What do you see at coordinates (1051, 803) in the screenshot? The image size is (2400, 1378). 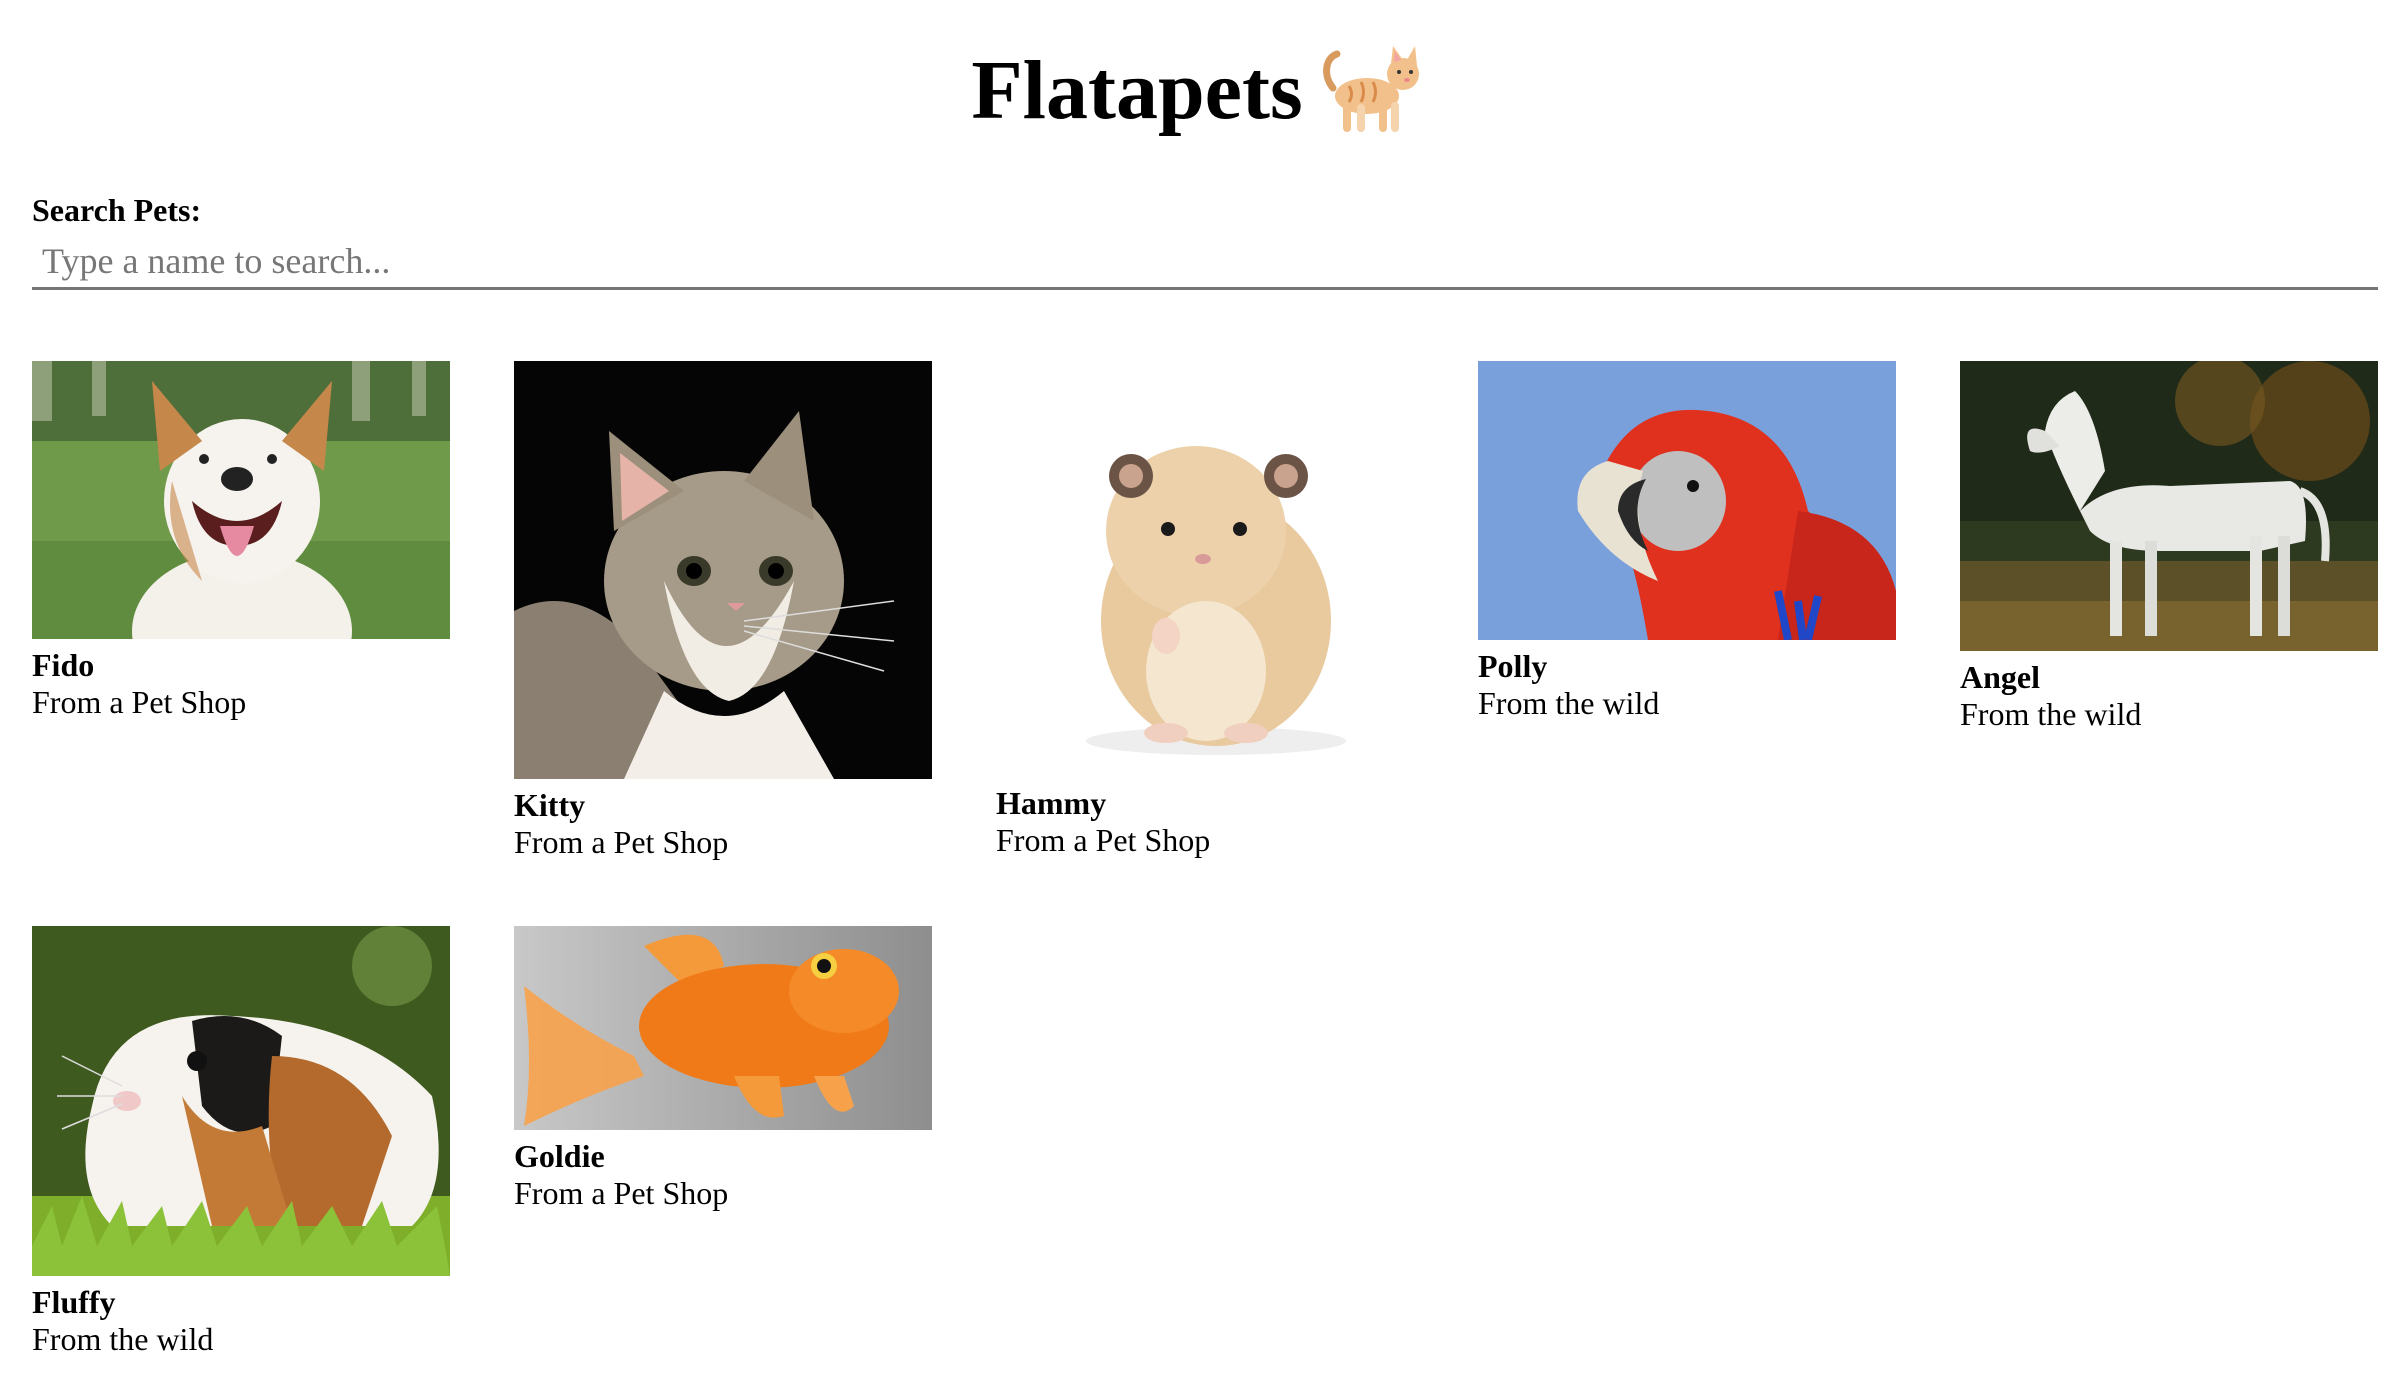 I see `pet-name: Hammy` at bounding box center [1051, 803].